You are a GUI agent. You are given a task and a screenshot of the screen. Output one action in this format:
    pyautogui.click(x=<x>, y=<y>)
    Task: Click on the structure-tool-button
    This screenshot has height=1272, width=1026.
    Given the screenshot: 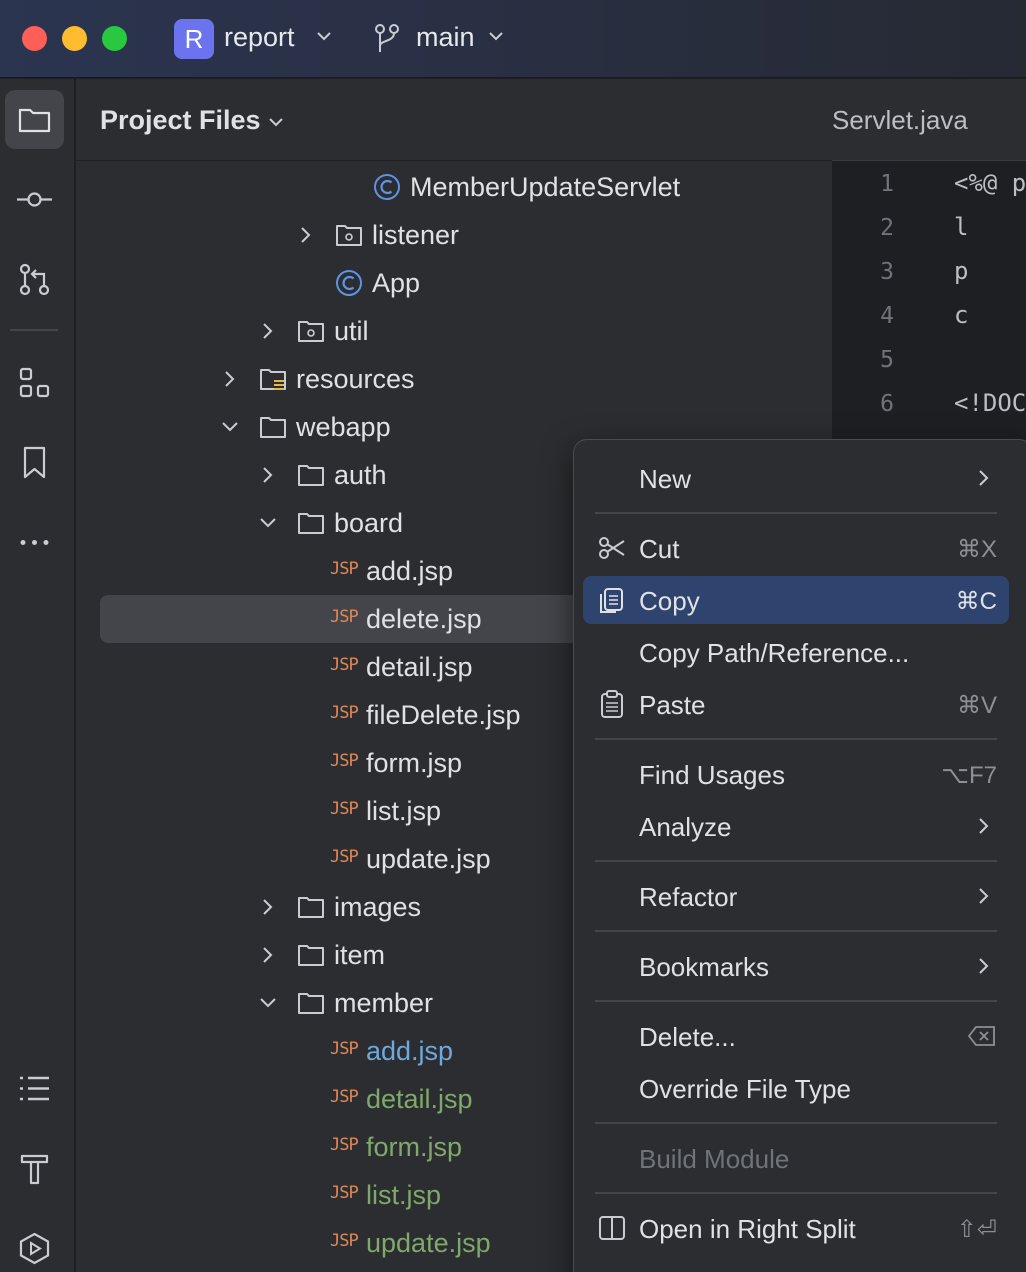 What is the action you would take?
    pyautogui.click(x=34, y=382)
    